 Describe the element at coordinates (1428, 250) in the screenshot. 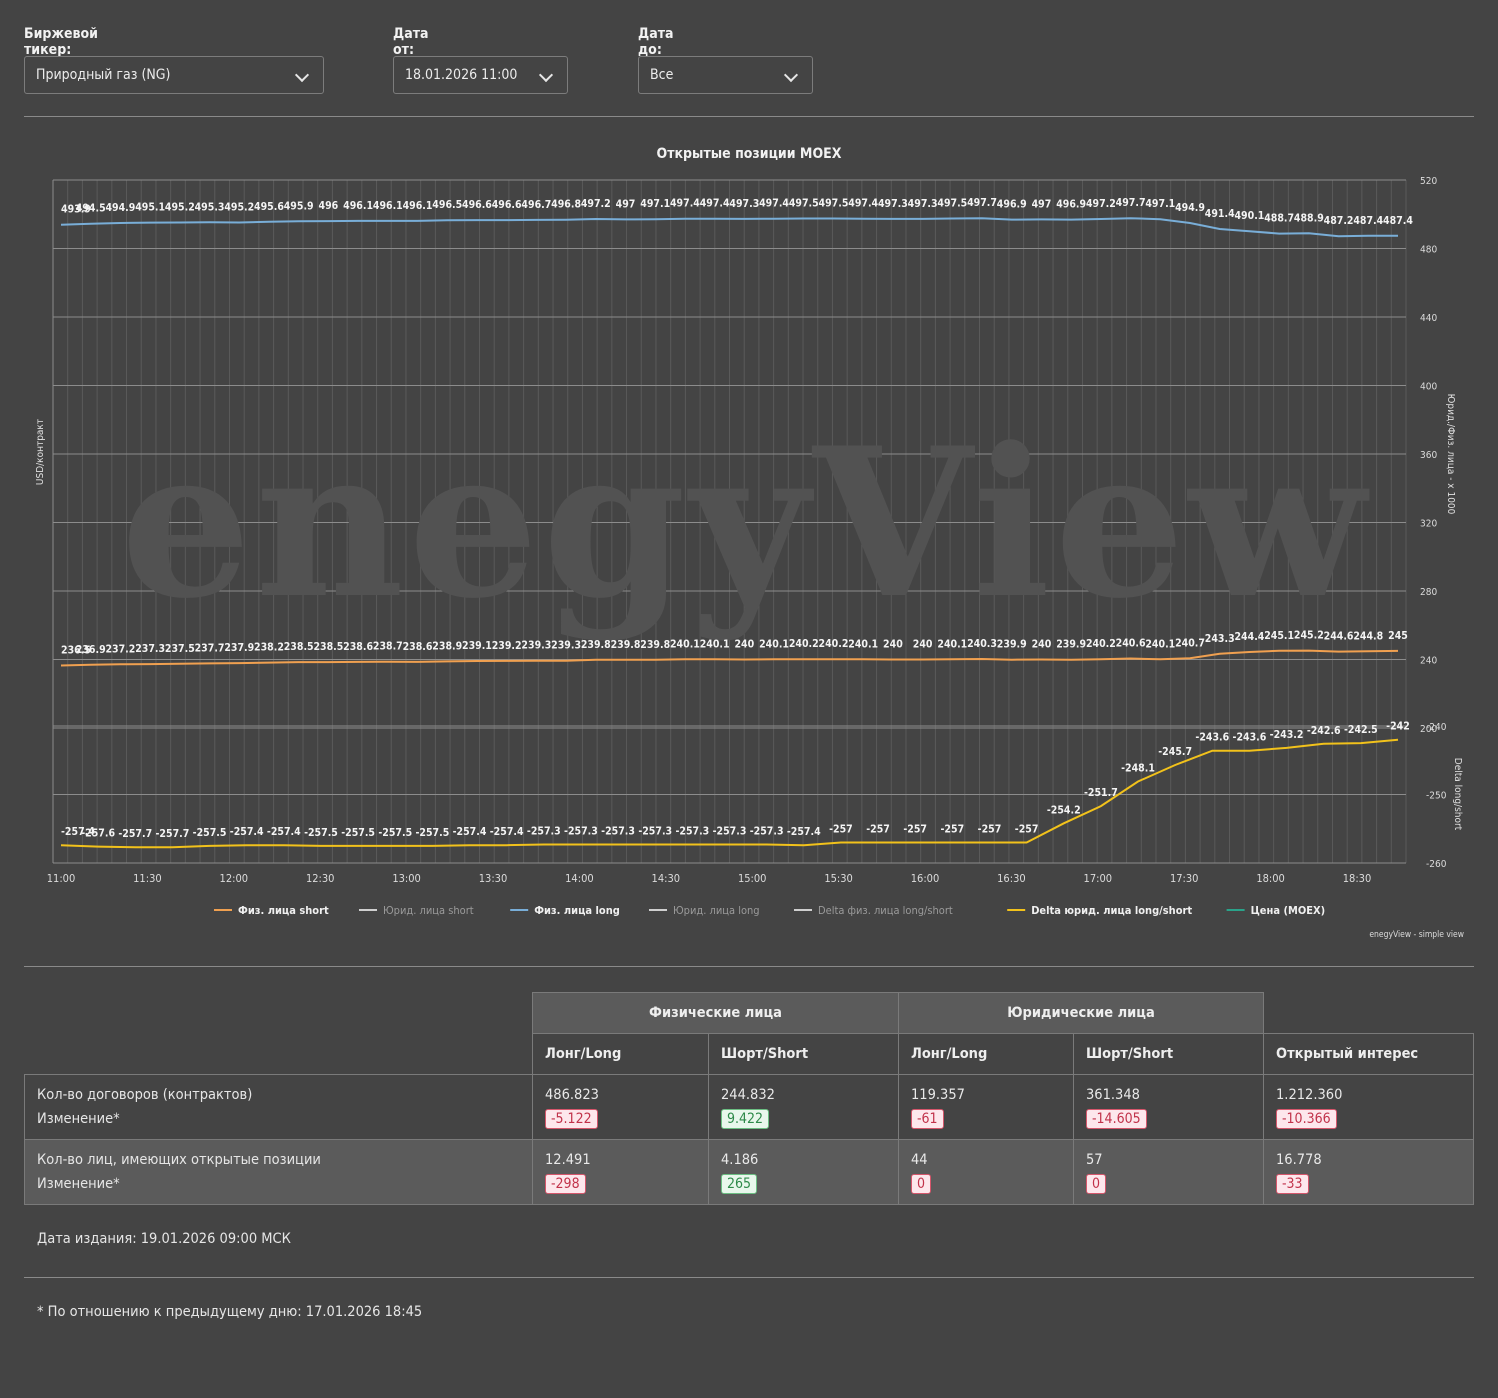

I see `y-tick-label: 480` at that location.